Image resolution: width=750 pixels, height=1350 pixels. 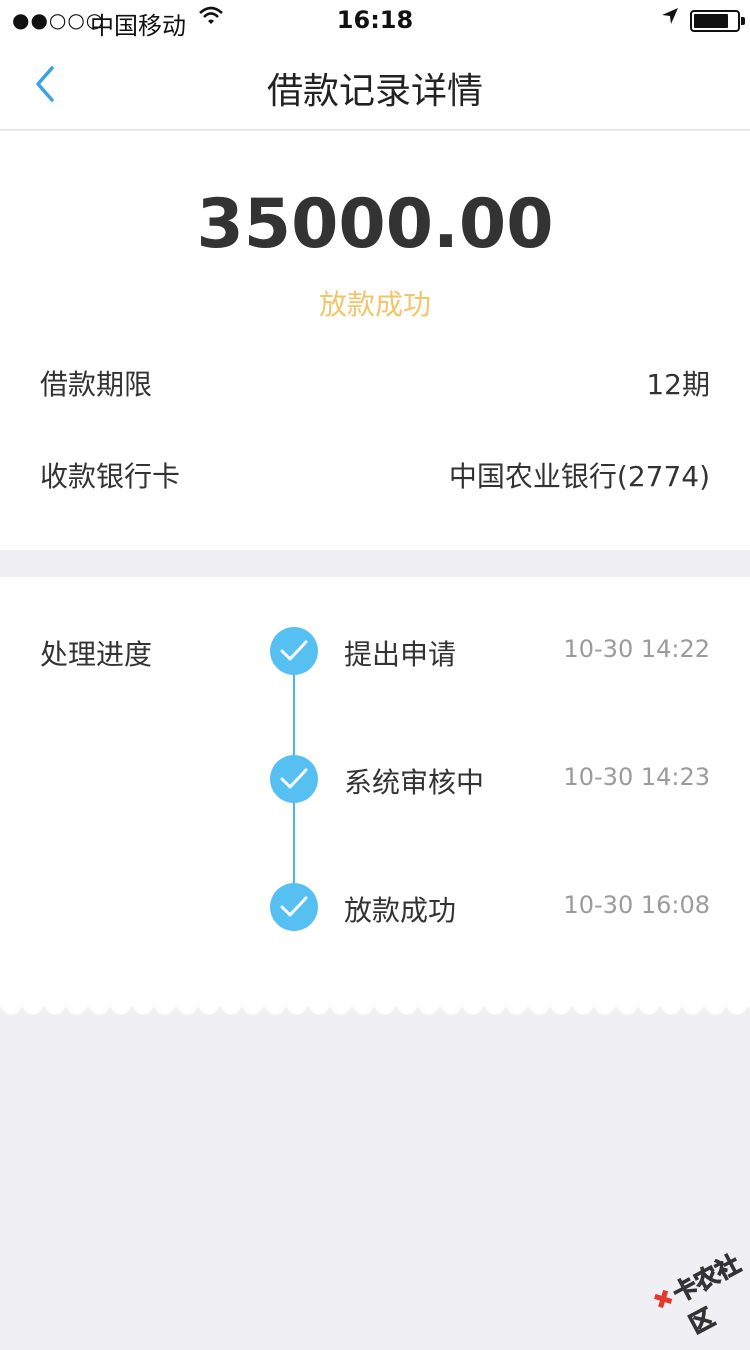 I want to click on loan-term-value: 12期, so click(x=678, y=384).